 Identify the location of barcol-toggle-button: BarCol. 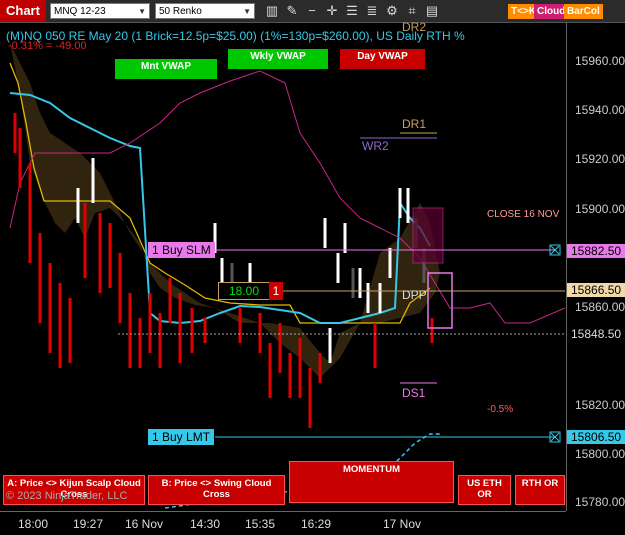
(583, 11).